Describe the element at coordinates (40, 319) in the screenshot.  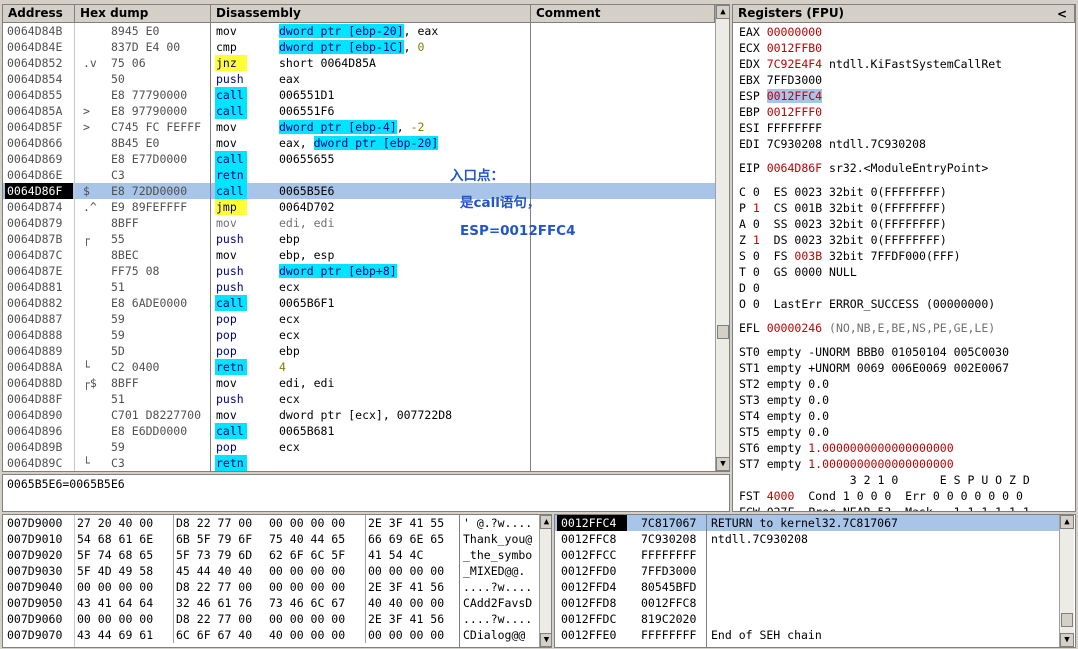
I see `address-cell: 0064D887` at that location.